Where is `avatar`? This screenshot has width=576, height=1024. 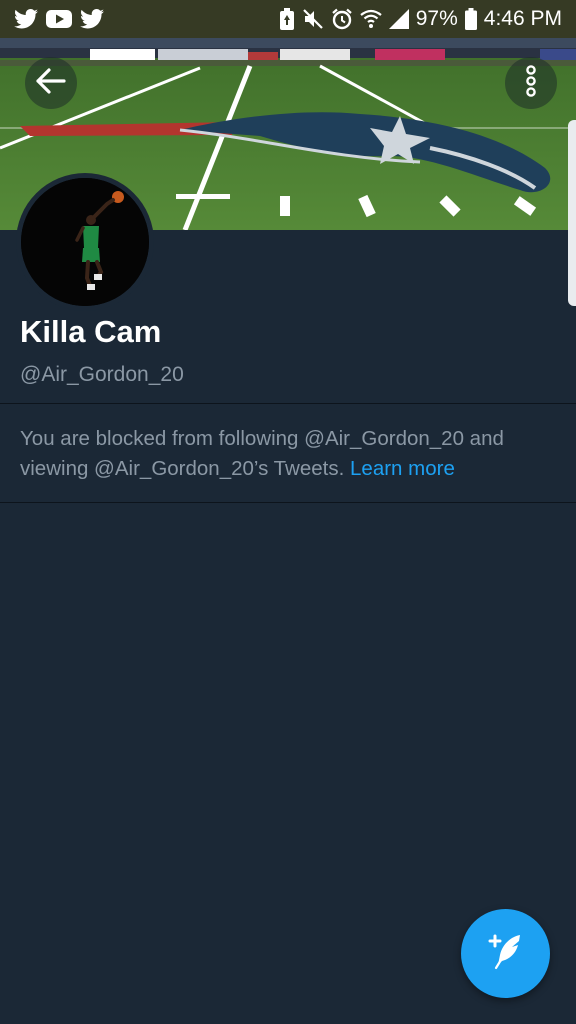 avatar is located at coordinates (85, 242).